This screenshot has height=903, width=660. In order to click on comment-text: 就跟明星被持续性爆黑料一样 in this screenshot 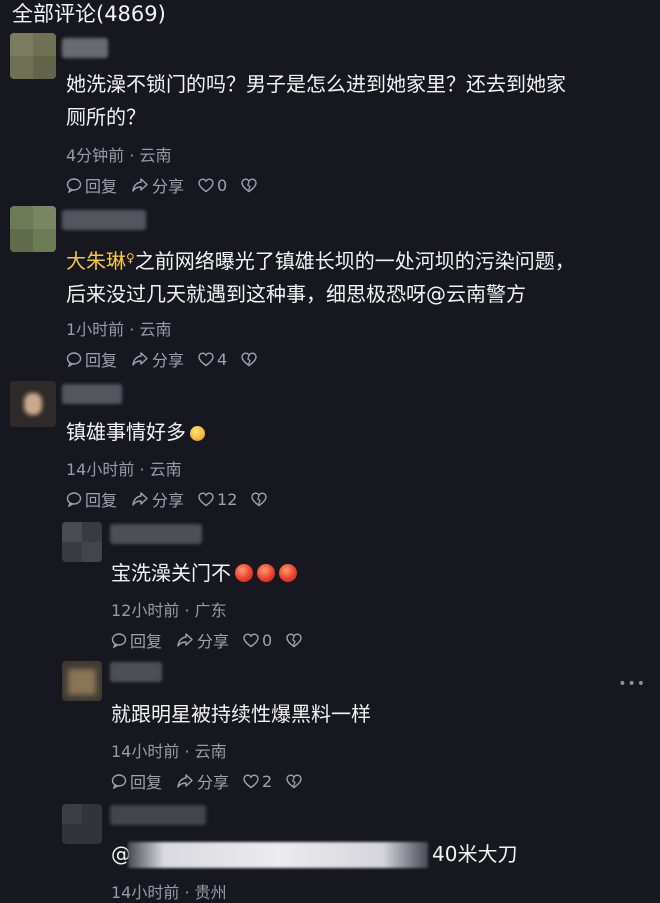, I will do `click(241, 714)`.